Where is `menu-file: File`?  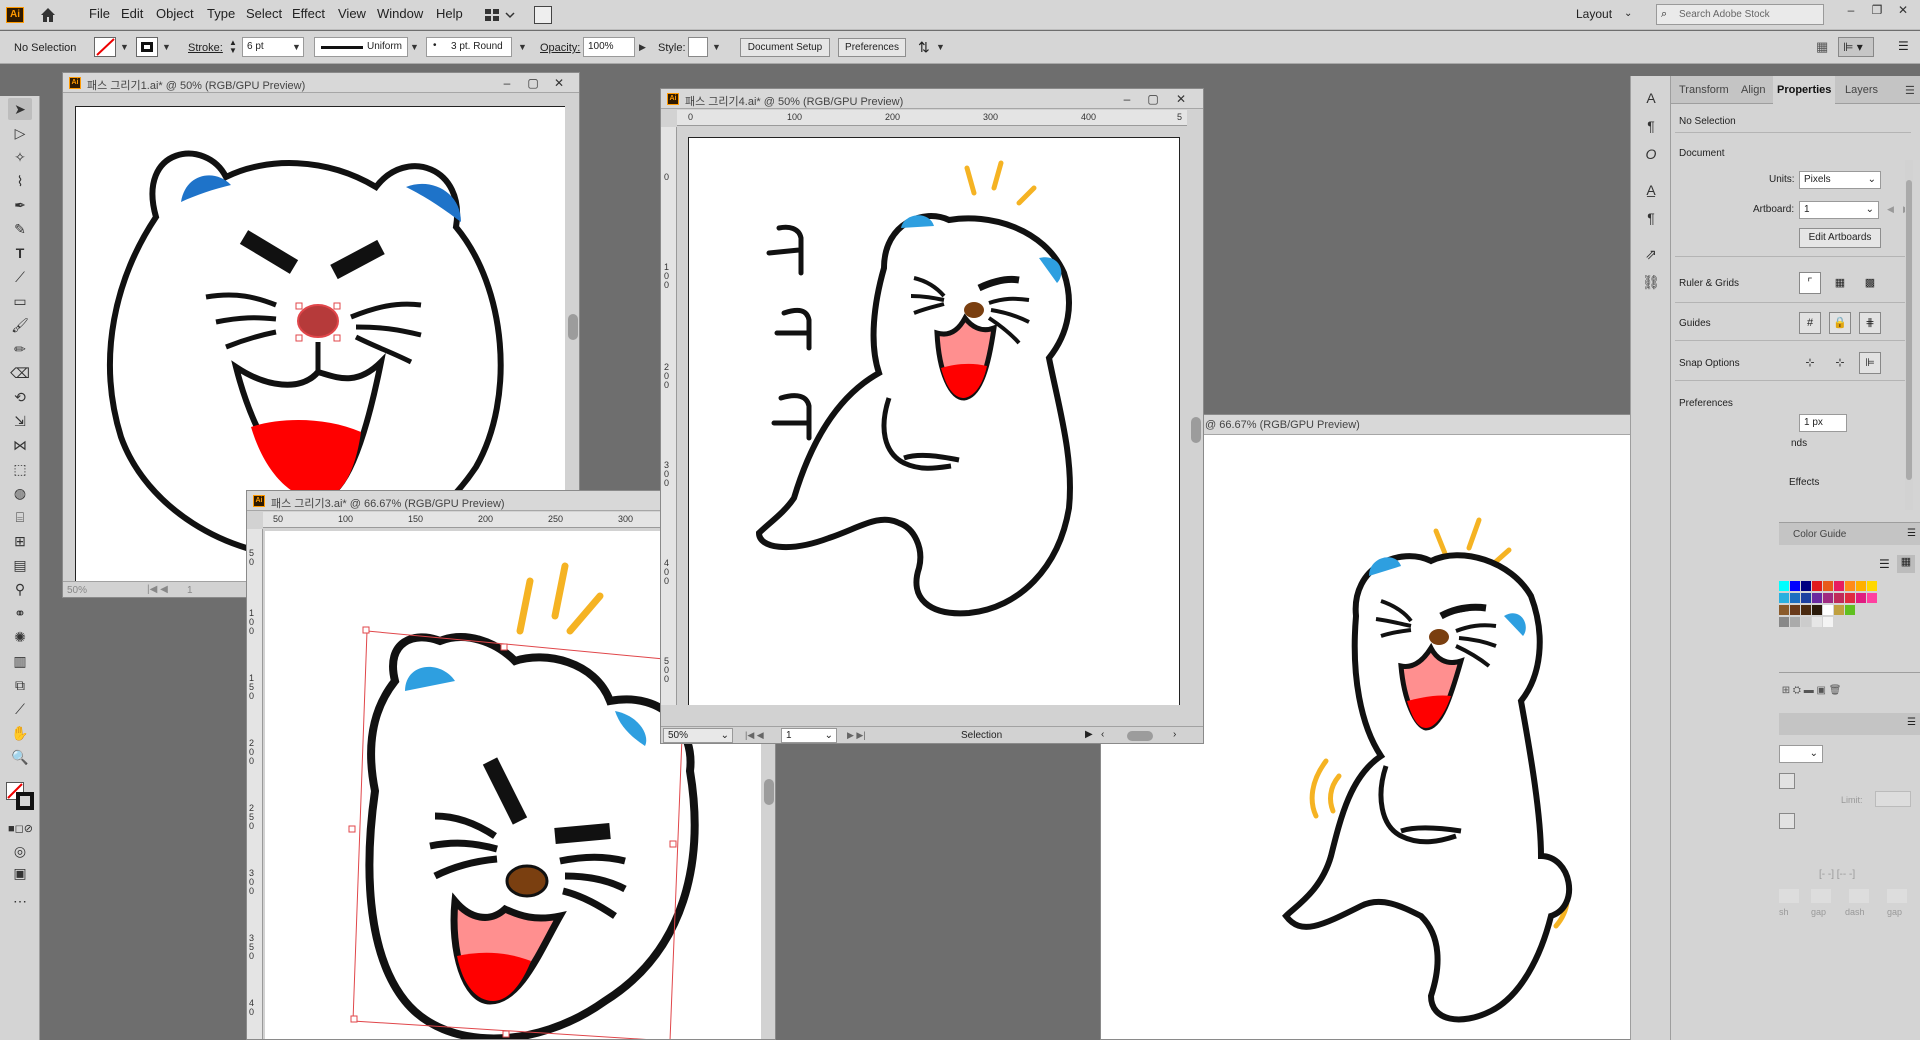 menu-file: File is located at coordinates (99, 13).